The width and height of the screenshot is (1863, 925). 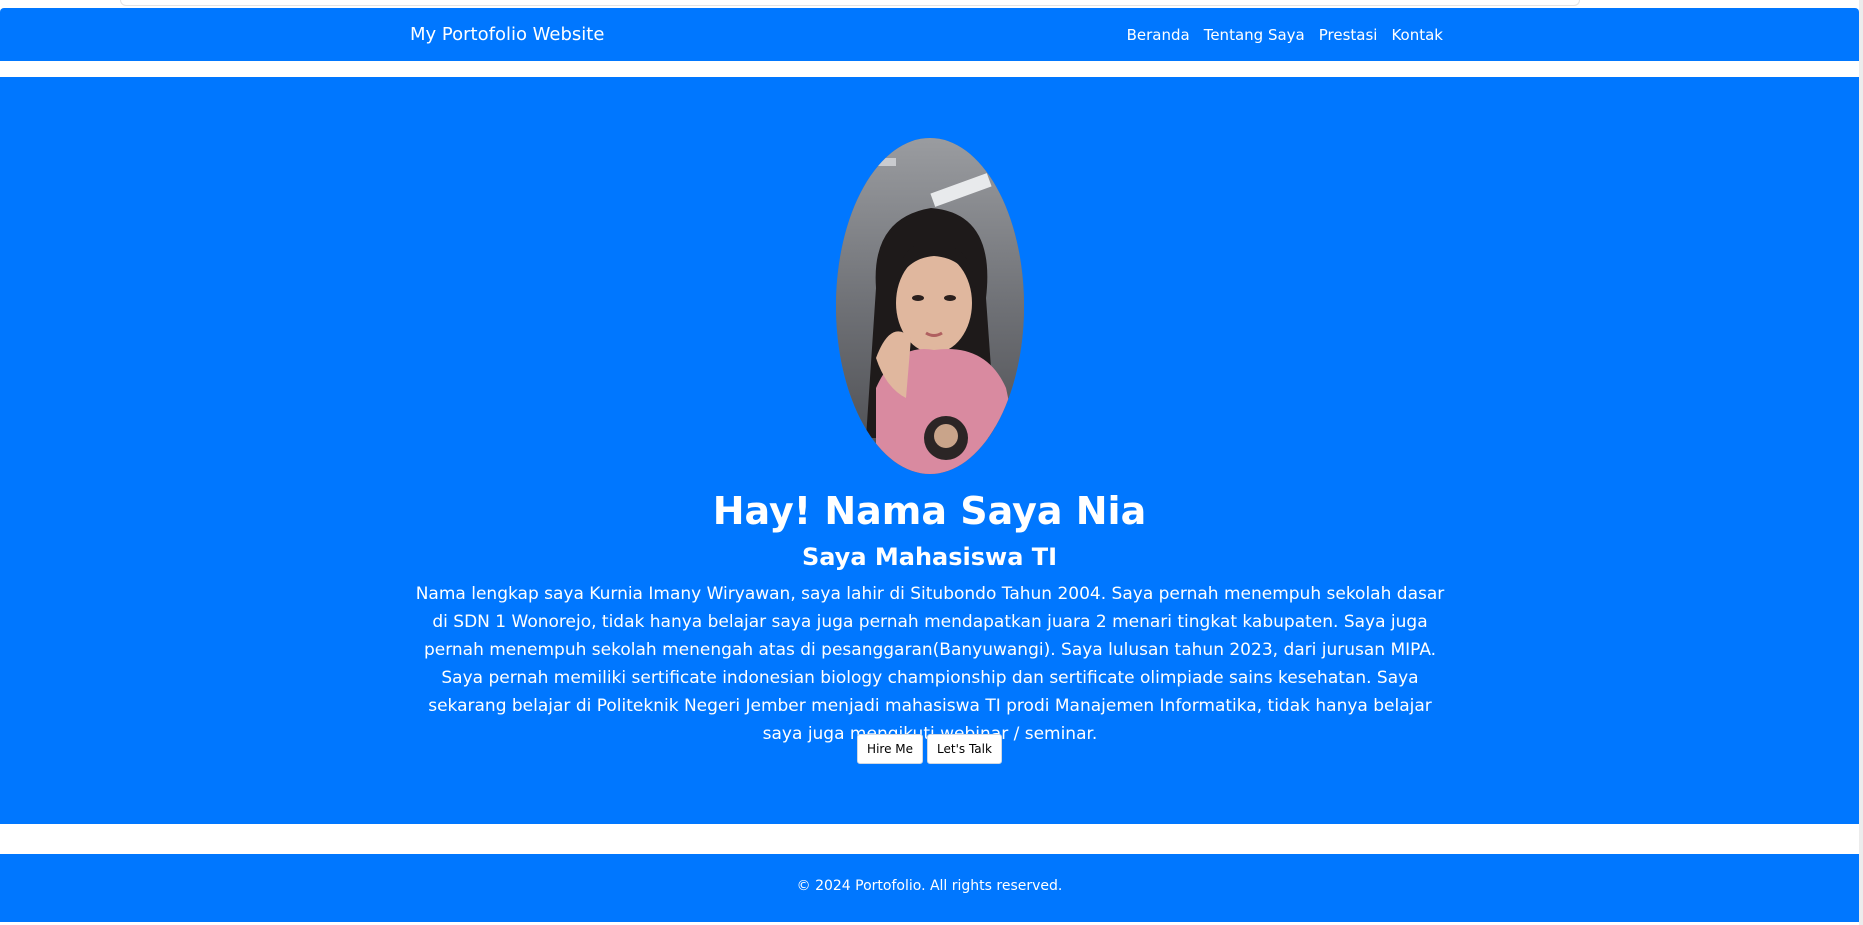 What do you see at coordinates (964, 749) in the screenshot?
I see `lets-talk-button: Let's Talk` at bounding box center [964, 749].